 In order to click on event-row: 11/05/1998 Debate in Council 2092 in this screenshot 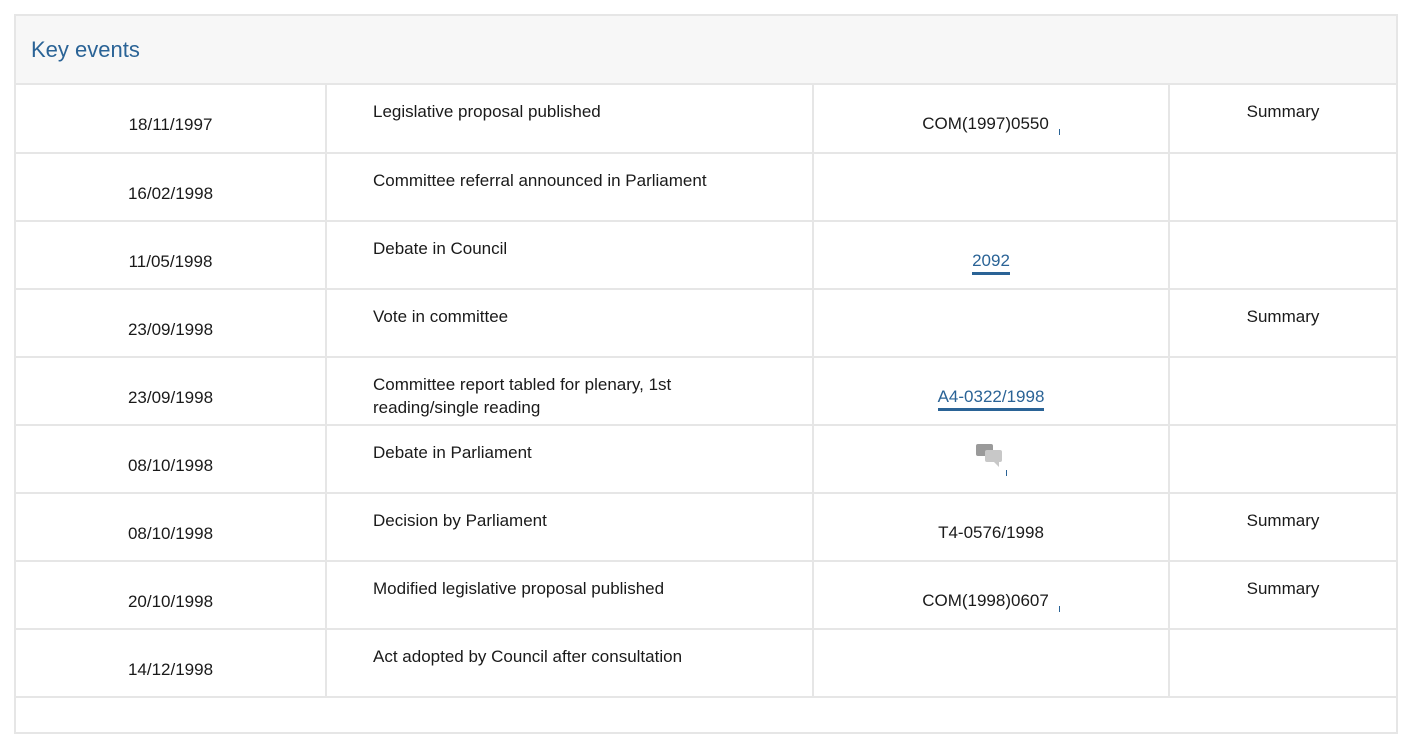, I will do `click(706, 255)`.